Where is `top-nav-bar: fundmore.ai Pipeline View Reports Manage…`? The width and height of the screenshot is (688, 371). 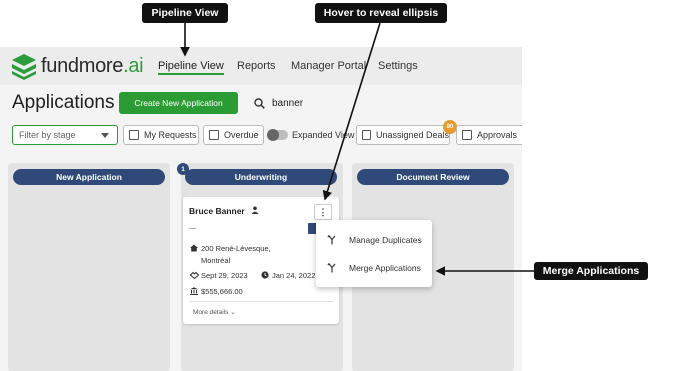
top-nav-bar: fundmore.ai Pipeline View Reports Manage… is located at coordinates (261, 66).